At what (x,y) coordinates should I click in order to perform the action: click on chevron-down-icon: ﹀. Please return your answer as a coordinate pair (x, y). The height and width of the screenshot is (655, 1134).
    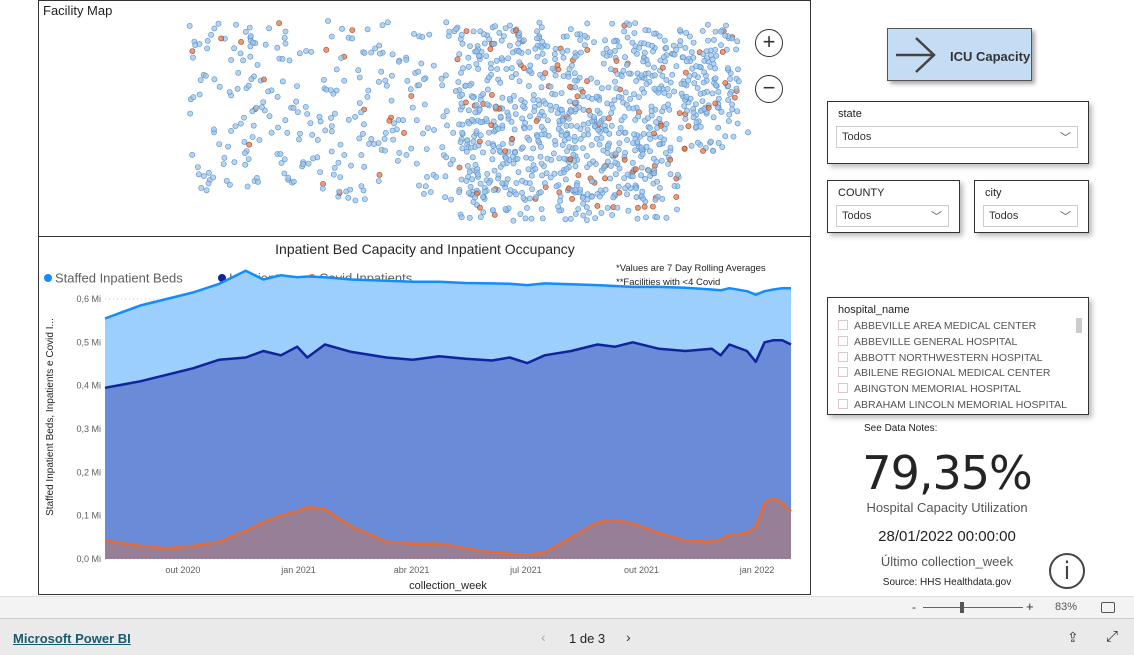
    Looking at the image, I should click on (936, 217).